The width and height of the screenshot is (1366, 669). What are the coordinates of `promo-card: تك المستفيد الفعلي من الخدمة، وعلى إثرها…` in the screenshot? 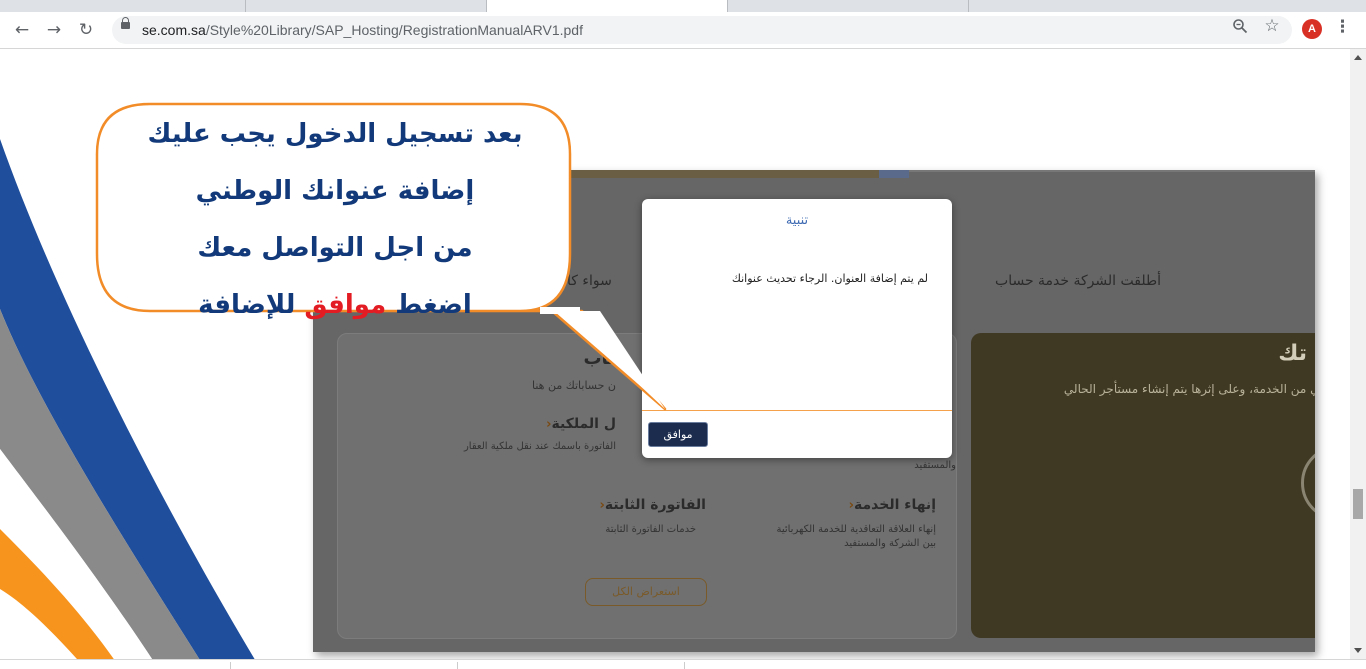 It's located at (1143, 485).